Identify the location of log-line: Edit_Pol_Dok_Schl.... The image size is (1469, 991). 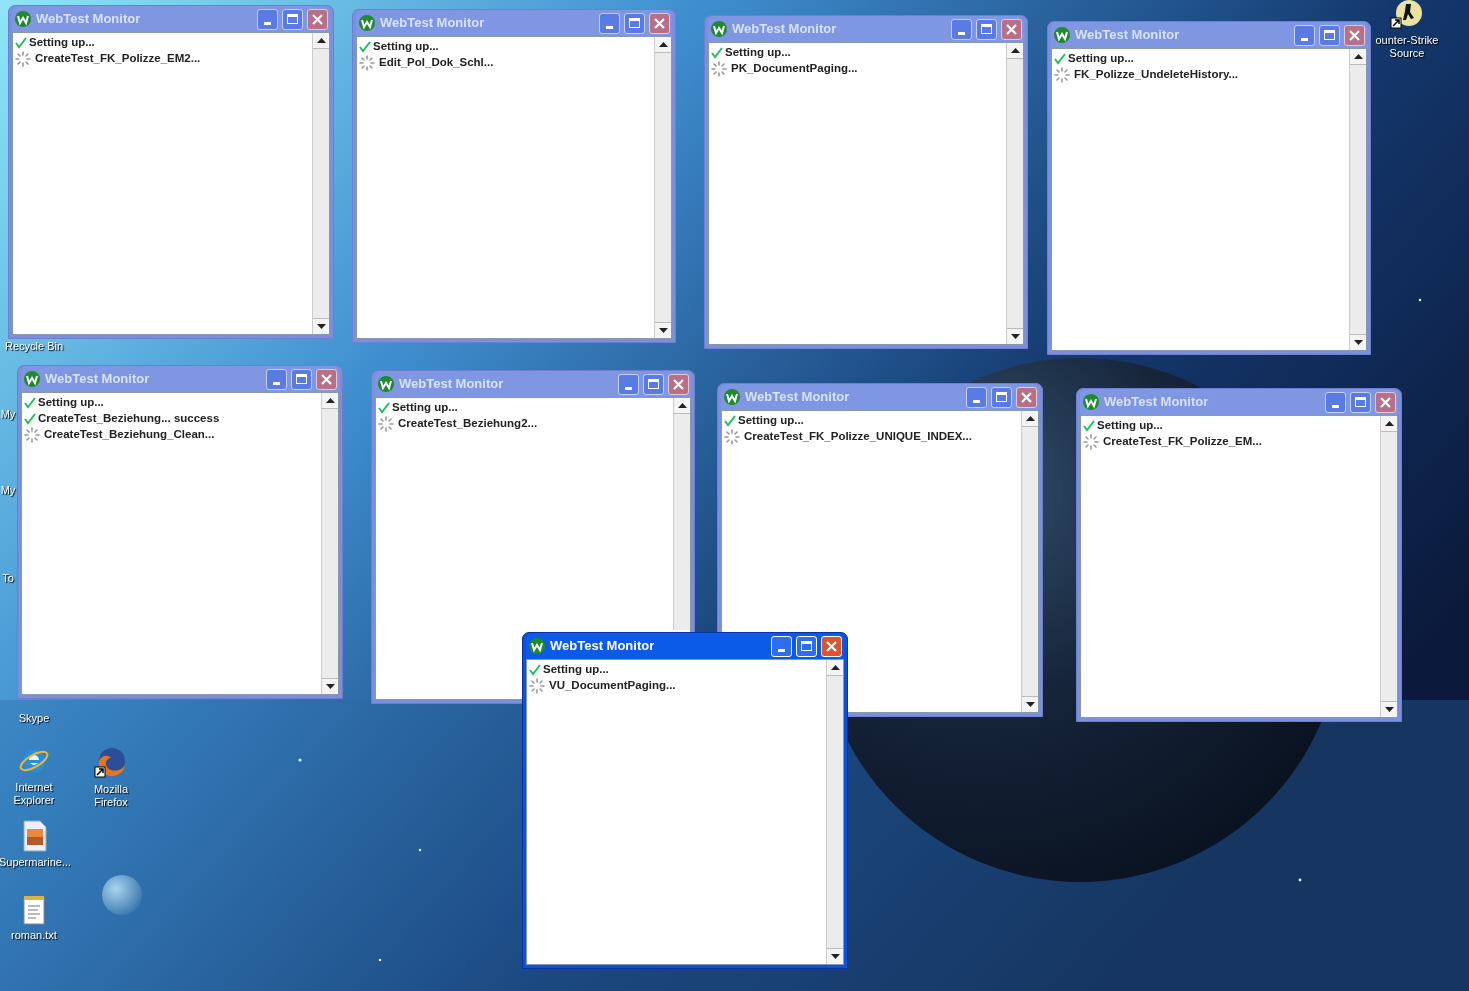
(436, 63).